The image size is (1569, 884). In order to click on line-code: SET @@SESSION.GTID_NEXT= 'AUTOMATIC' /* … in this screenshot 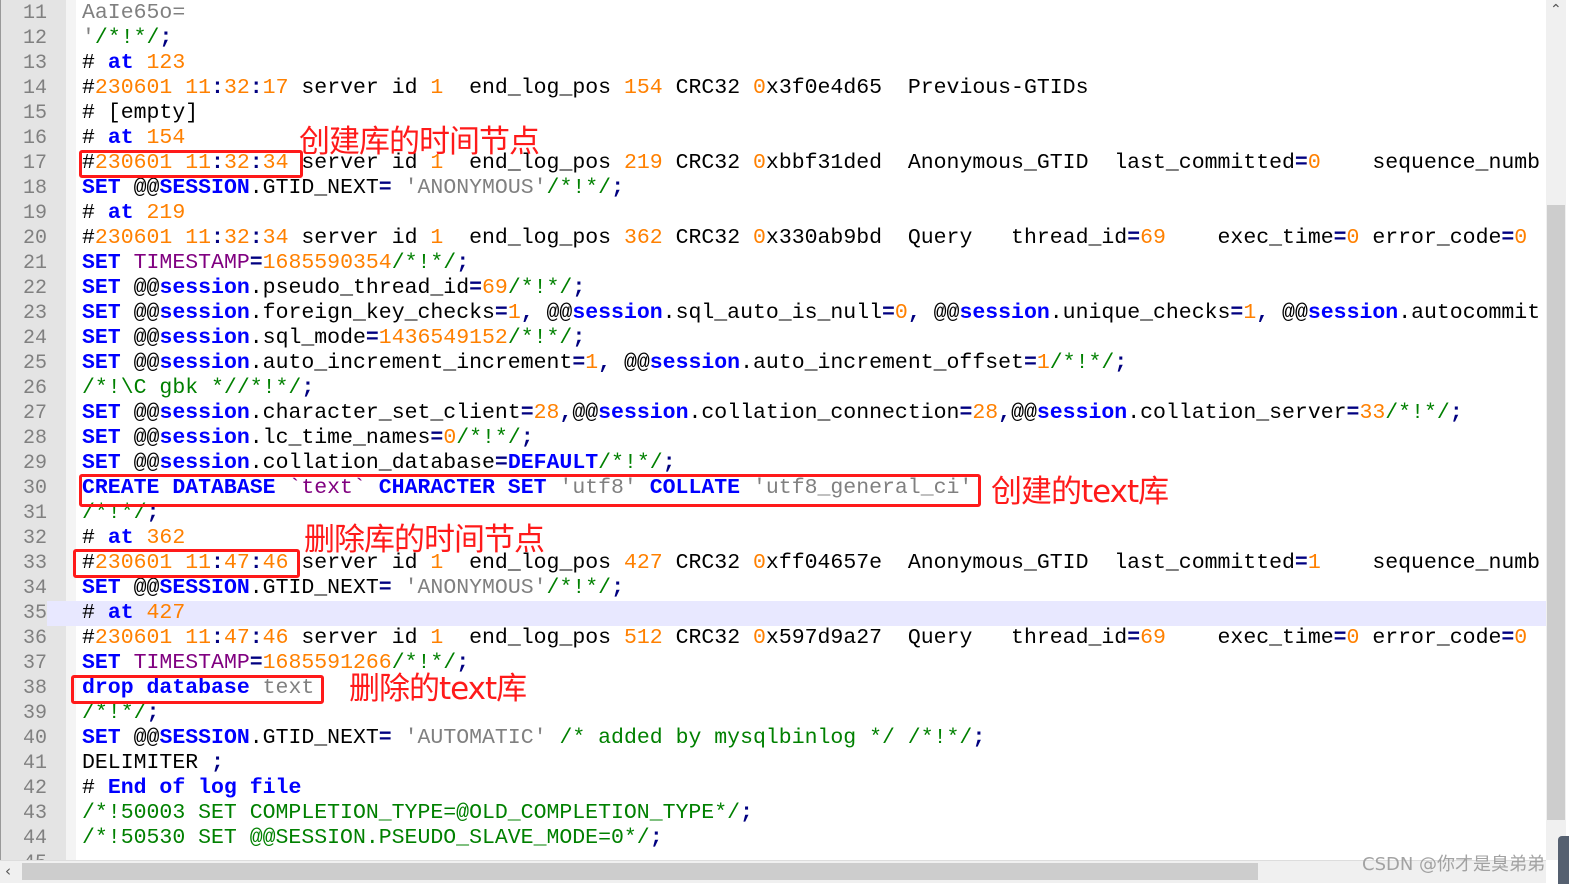, I will do `click(533, 738)`.